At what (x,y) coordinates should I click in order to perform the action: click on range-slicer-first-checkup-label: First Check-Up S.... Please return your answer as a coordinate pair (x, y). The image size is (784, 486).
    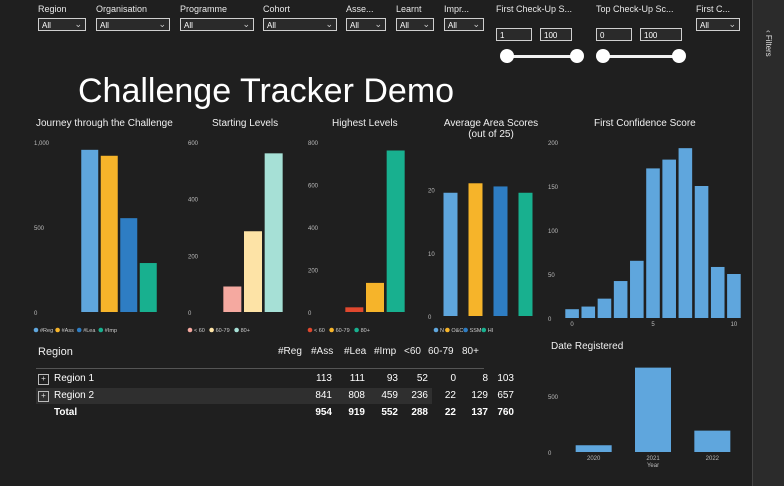
    Looking at the image, I should click on (534, 9).